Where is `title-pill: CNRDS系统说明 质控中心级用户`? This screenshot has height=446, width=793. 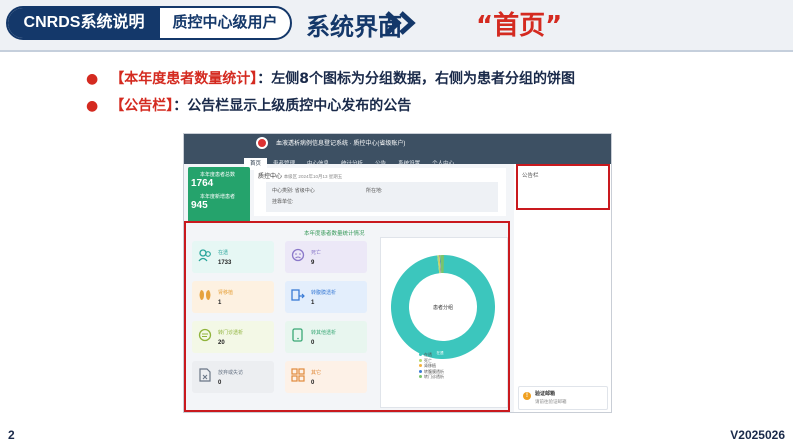
title-pill: CNRDS系统说明 质控中心级用户 is located at coordinates (149, 23).